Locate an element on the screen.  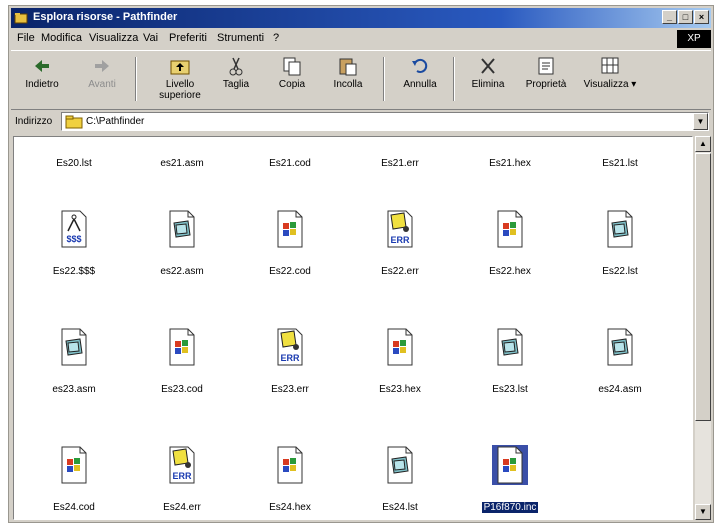
file-item: es23.asm is located at coordinates (74, 361).